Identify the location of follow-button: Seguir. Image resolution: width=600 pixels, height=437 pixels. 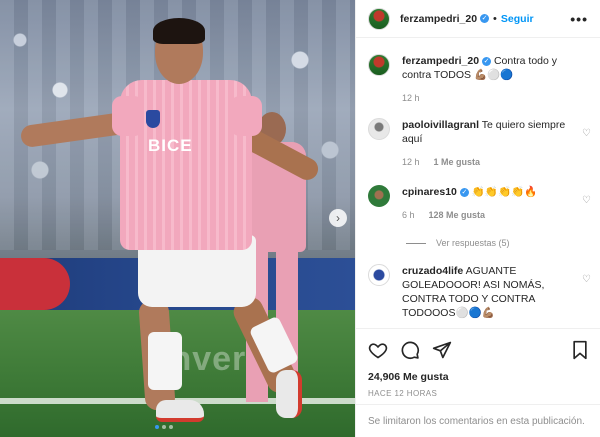
(517, 19).